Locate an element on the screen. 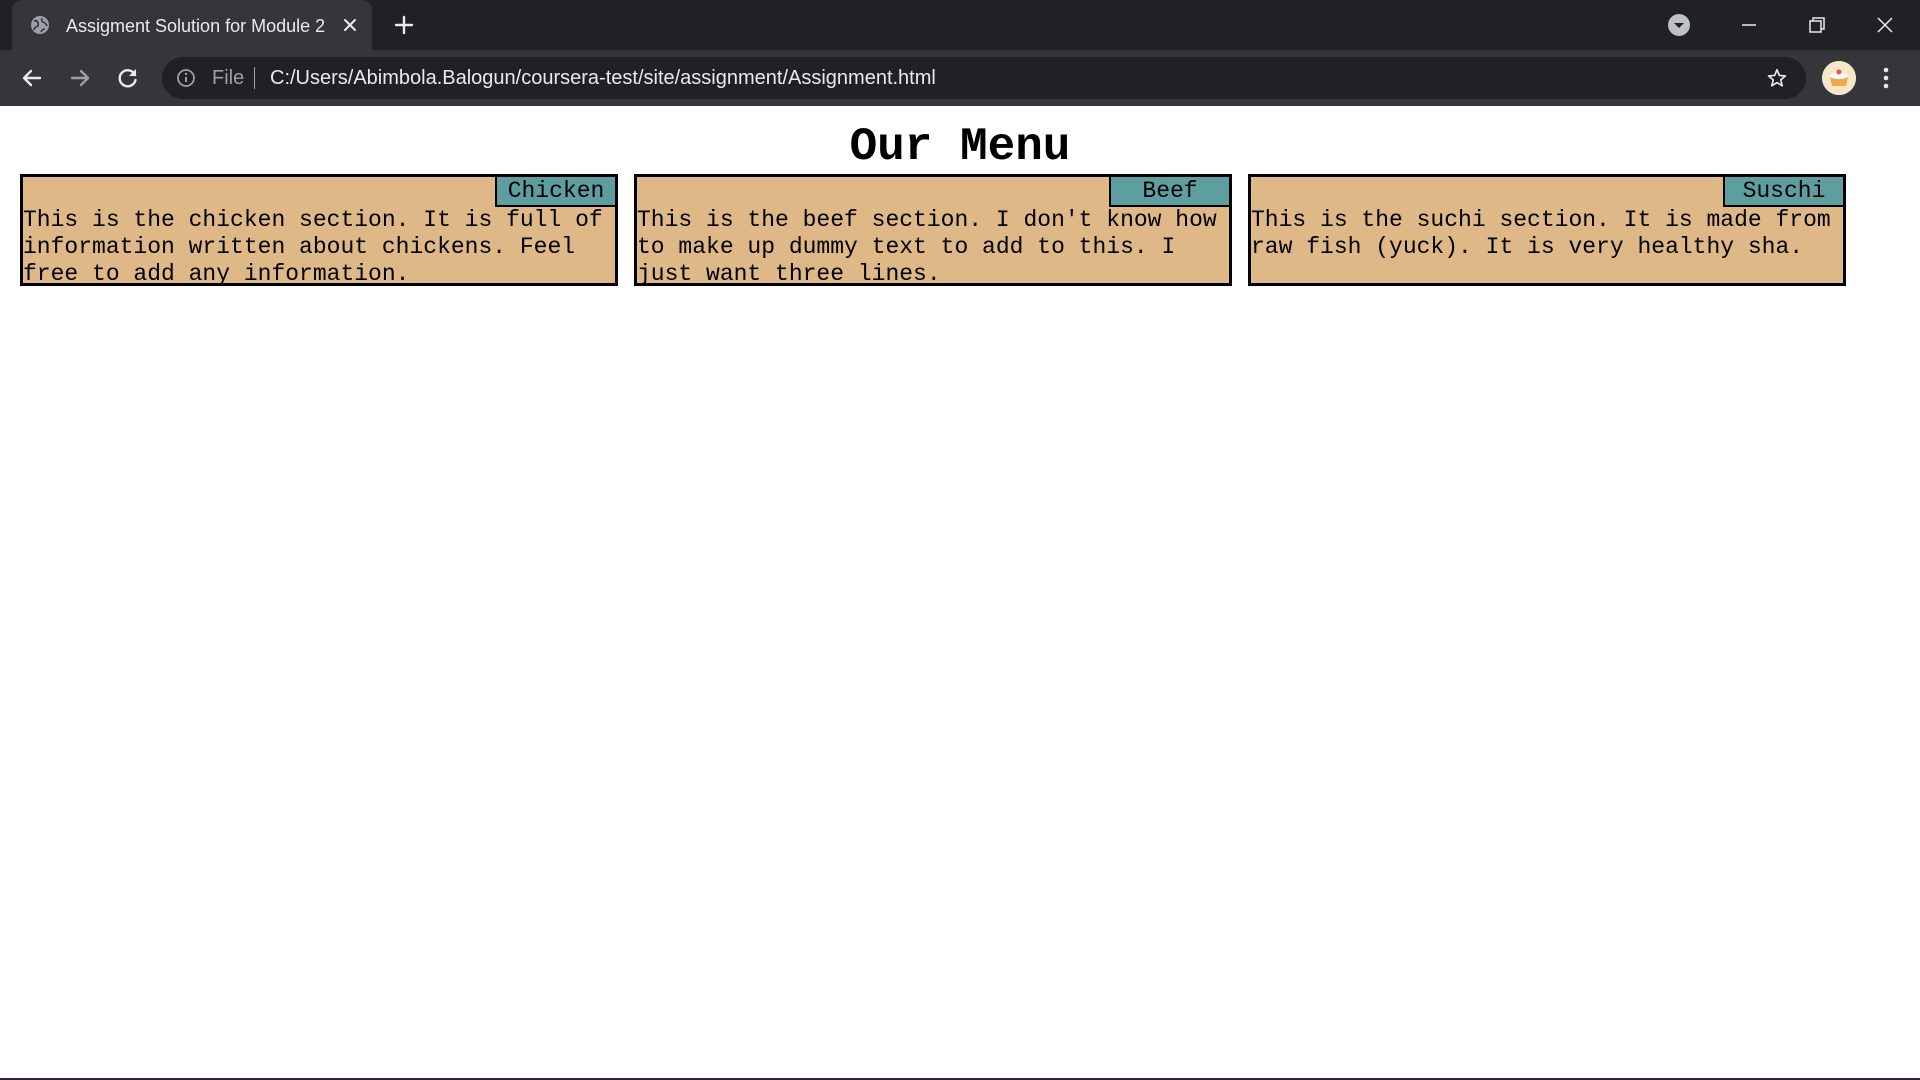 The width and height of the screenshot is (1920, 1080). section-label: Beef is located at coordinates (1169, 192).